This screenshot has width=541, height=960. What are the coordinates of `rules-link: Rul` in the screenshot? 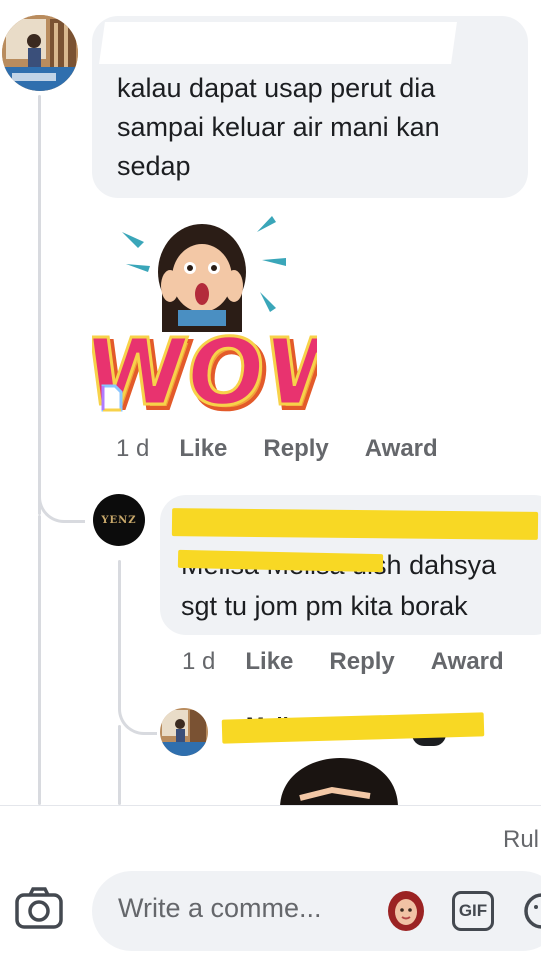 It's located at (521, 840).